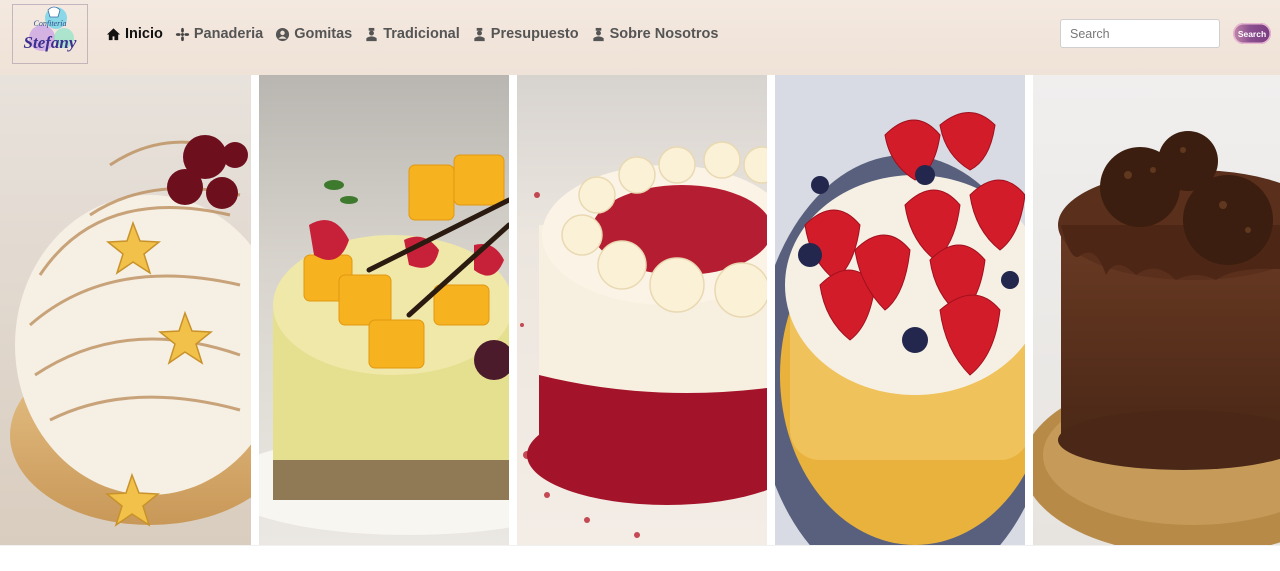 This screenshot has height=571, width=1280. Describe the element at coordinates (664, 34) in the screenshot. I see `nav-label-sobre-nosotros: Sobre Nosotros` at that location.